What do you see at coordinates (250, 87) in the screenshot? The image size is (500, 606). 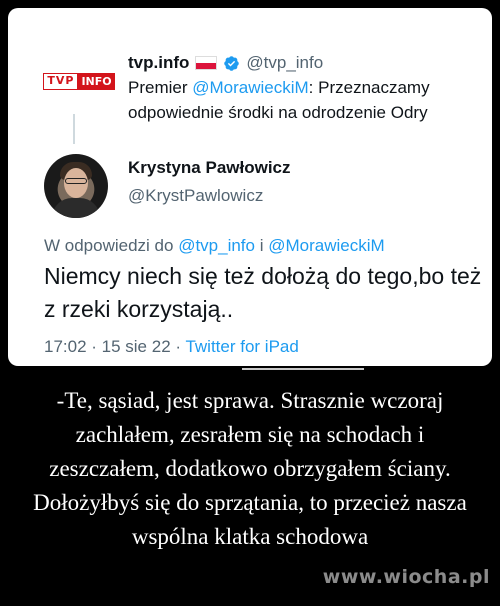 I see `quoted-mention-link: @MorawieckiM` at bounding box center [250, 87].